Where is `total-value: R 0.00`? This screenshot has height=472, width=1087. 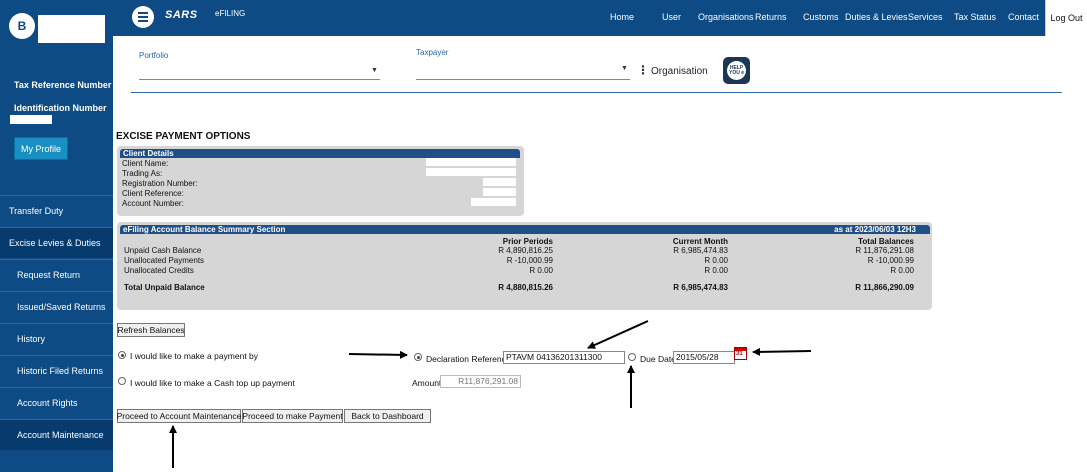
total-value: R 0.00 is located at coordinates (902, 270).